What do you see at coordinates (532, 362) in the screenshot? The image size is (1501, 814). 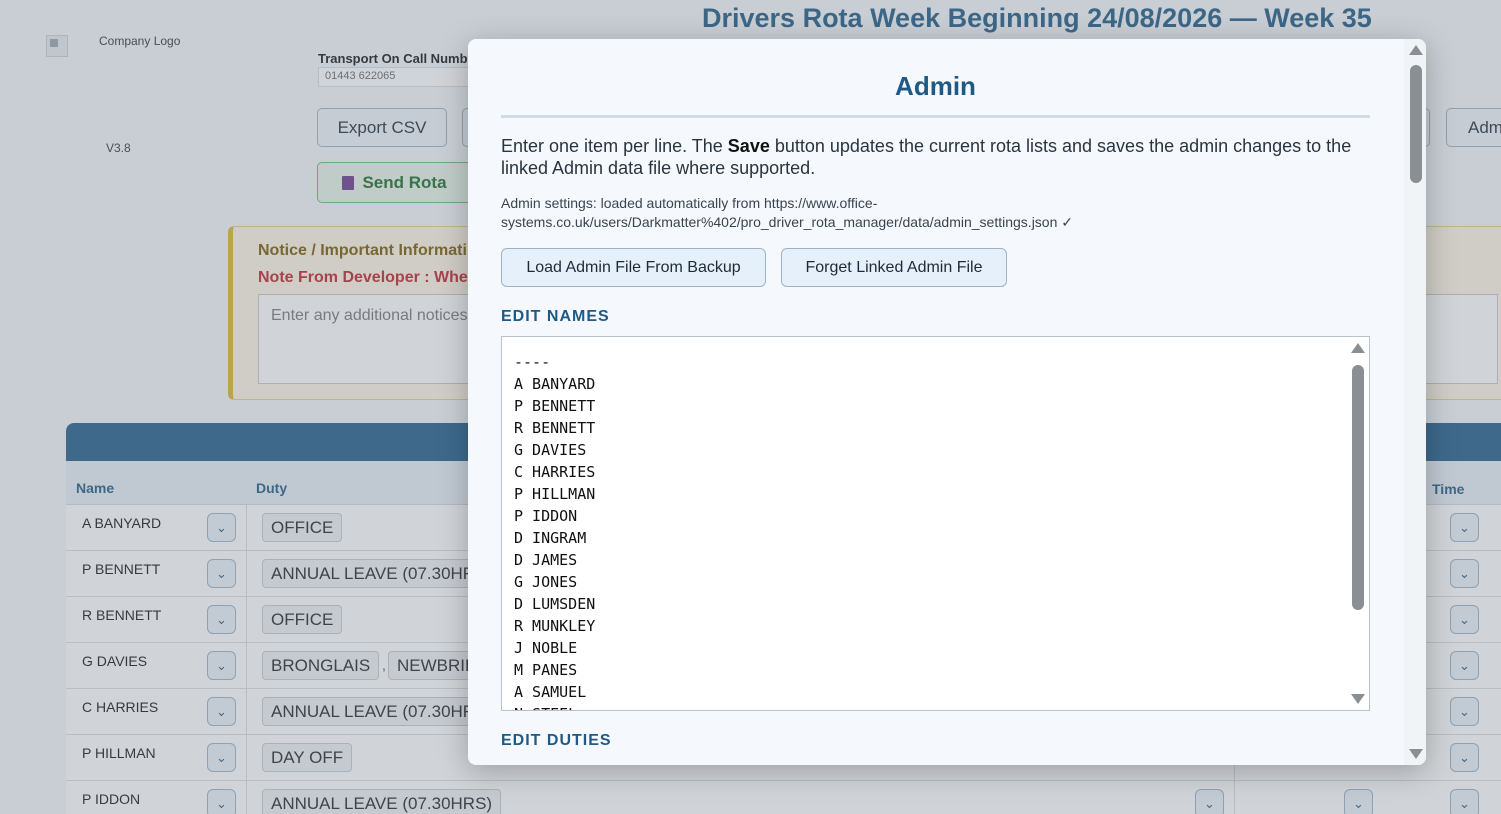 I see `list-item: ----` at bounding box center [532, 362].